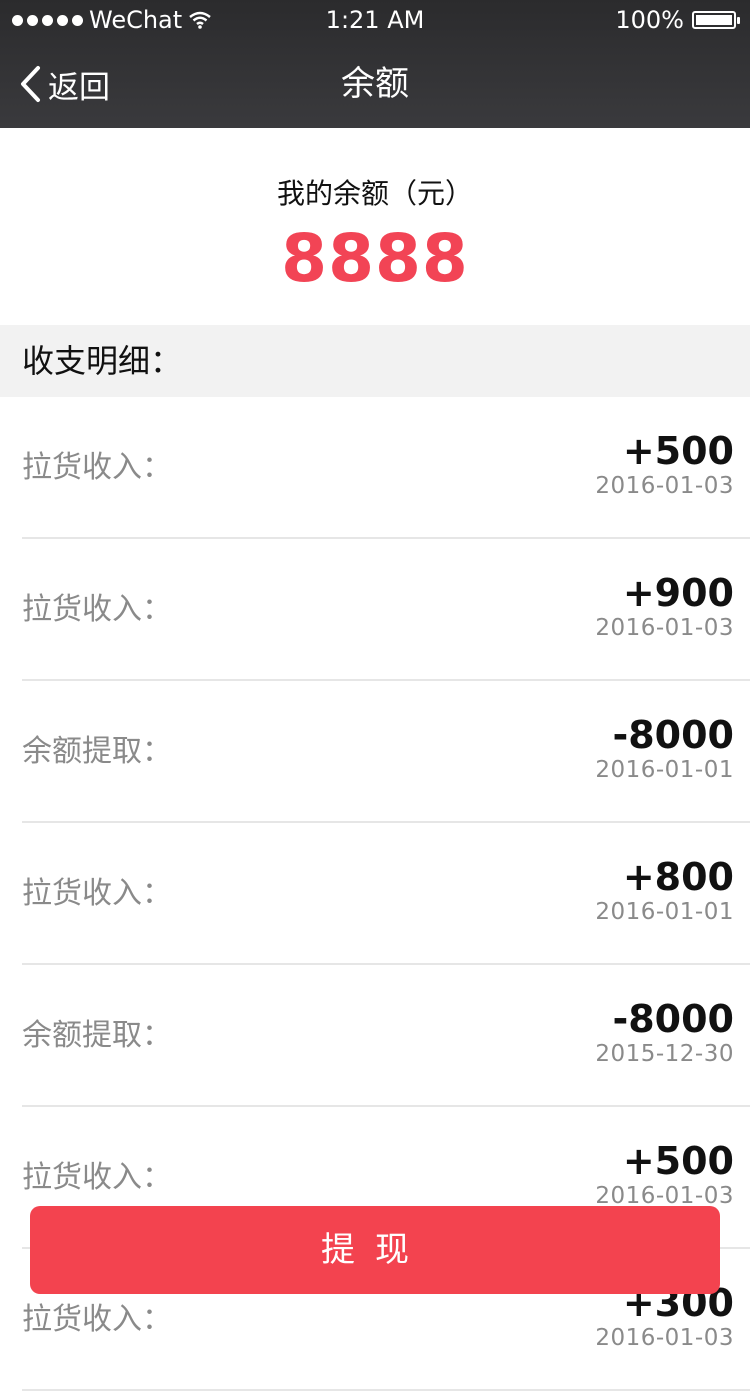  I want to click on status-bar: WeChat 1:21 AM 100%, so click(375, 20).